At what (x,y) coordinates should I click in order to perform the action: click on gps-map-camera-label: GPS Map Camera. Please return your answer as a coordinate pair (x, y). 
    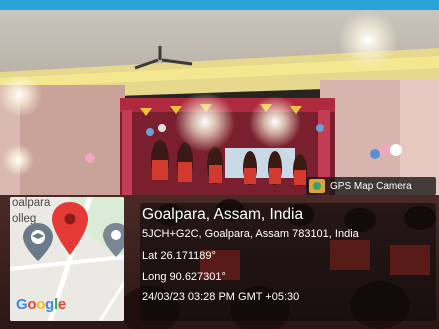
    Looking at the image, I should click on (371, 186).